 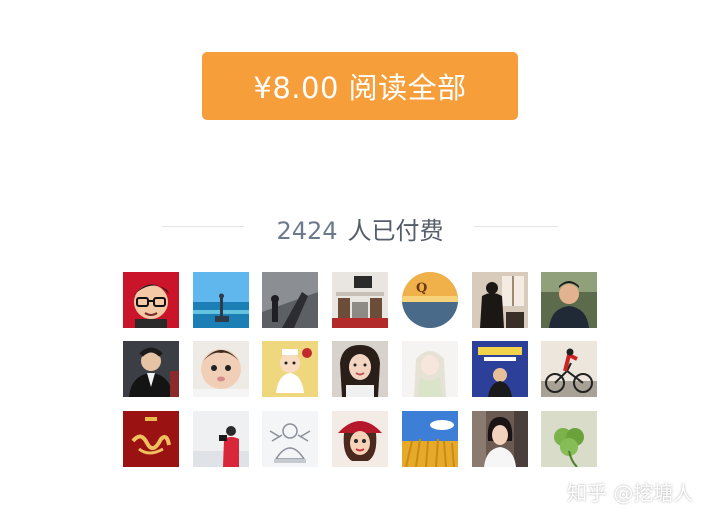 I want to click on avatar-cartoon-woman-red-hat, so click(x=360, y=439).